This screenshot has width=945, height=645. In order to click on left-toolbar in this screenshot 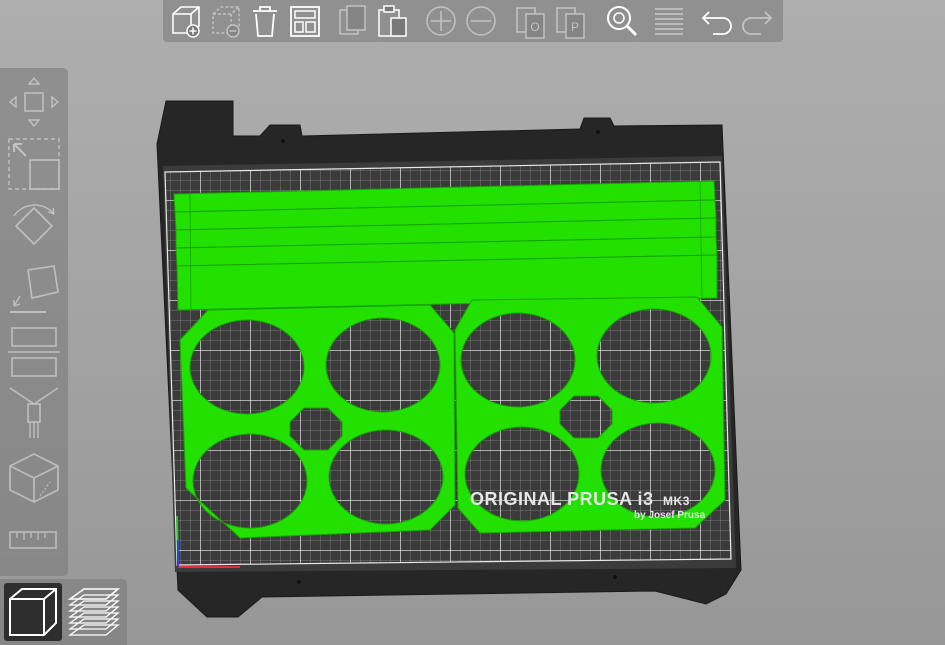, I will do `click(34, 322)`.